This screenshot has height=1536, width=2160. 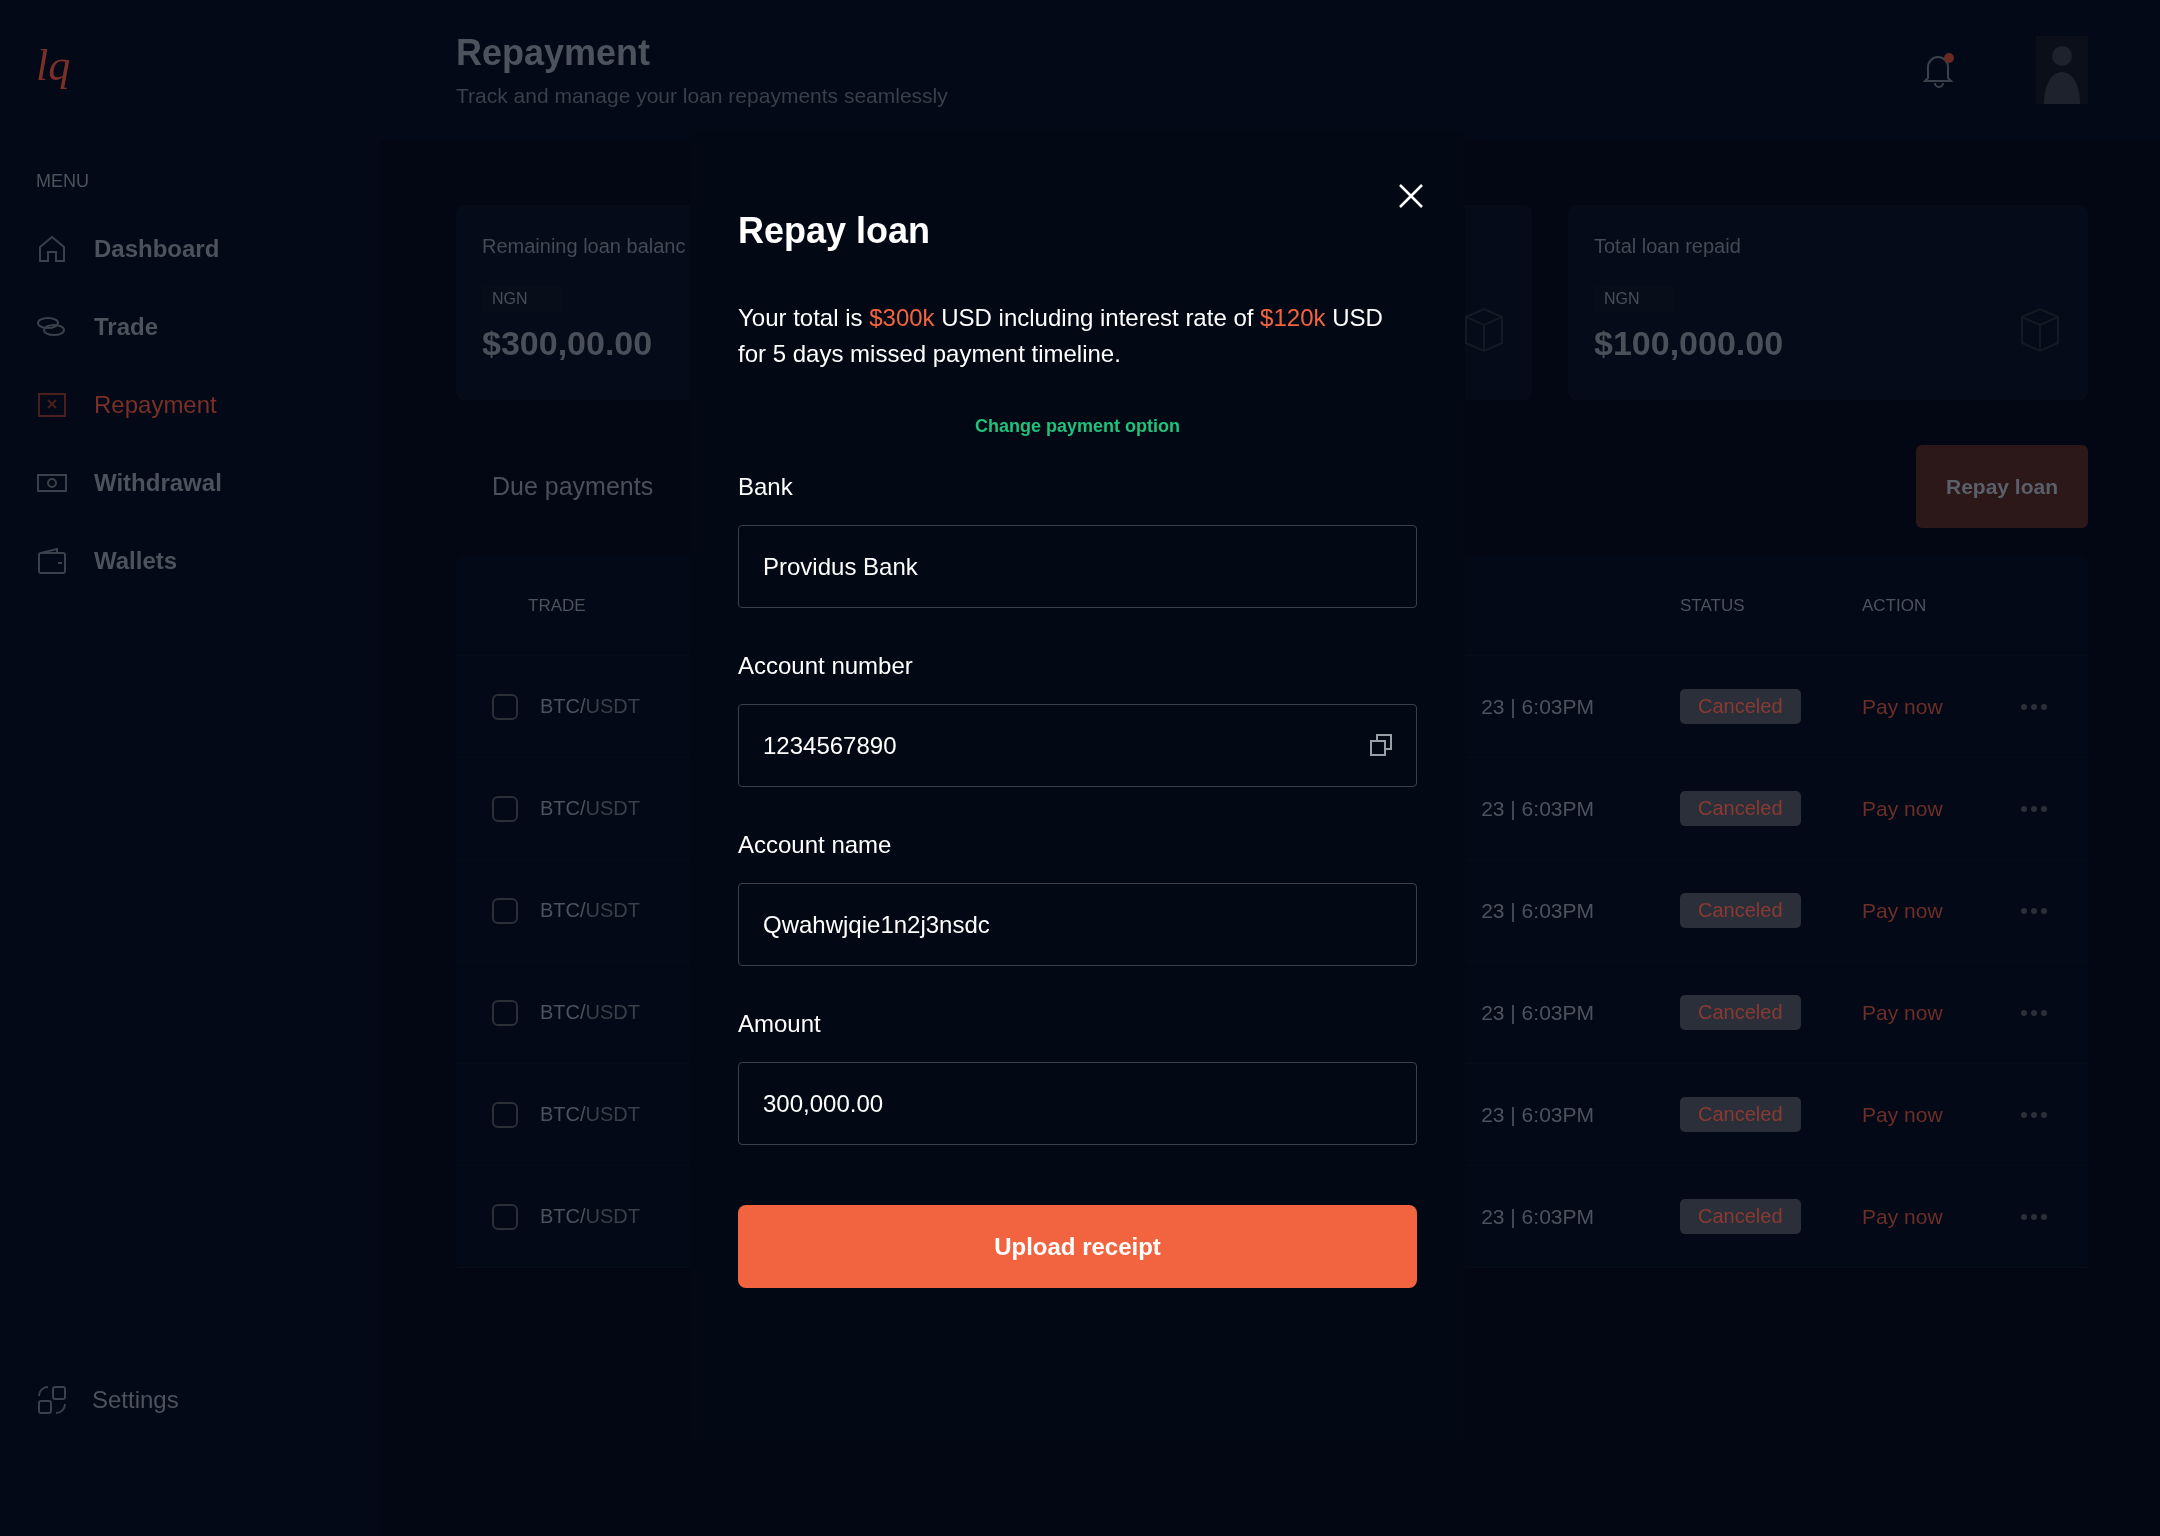 I want to click on upload-receipt-button: Upload receipt, so click(x=1077, y=1246).